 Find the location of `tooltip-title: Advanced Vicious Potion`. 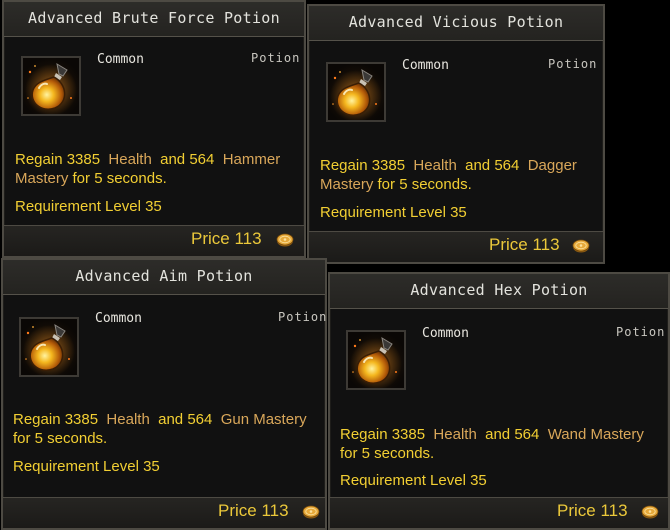

tooltip-title: Advanced Vicious Potion is located at coordinates (456, 23).